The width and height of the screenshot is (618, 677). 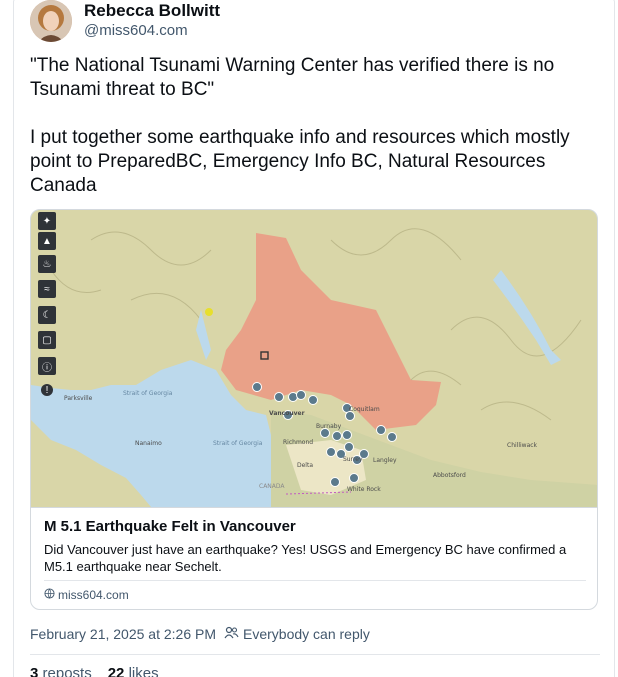 What do you see at coordinates (306, 634) in the screenshot?
I see `reply-setting-label: Everybody can reply` at bounding box center [306, 634].